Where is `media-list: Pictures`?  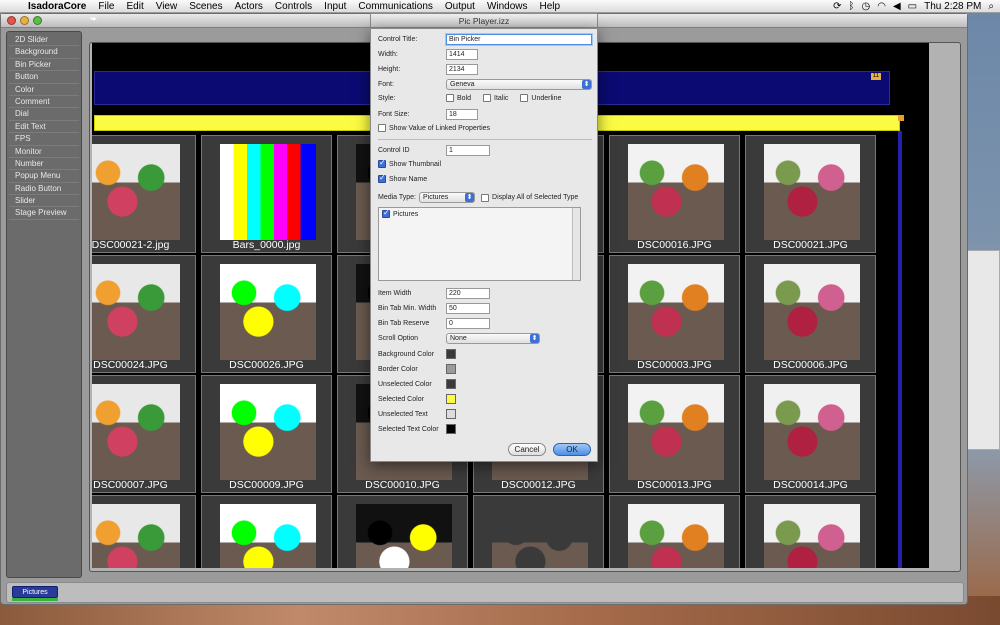 media-list: Pictures is located at coordinates (479, 244).